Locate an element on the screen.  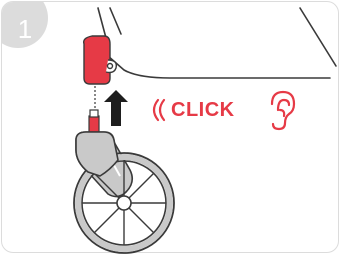
click-callout-text: CLICK is located at coordinates (203, 110).